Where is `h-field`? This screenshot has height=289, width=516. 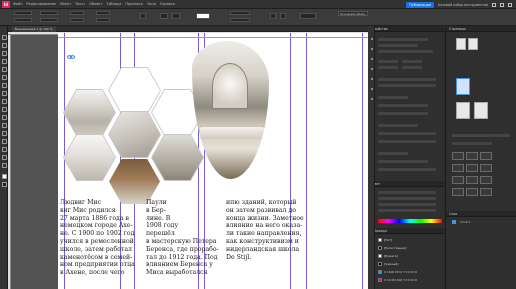 h-field is located at coordinates (49, 20).